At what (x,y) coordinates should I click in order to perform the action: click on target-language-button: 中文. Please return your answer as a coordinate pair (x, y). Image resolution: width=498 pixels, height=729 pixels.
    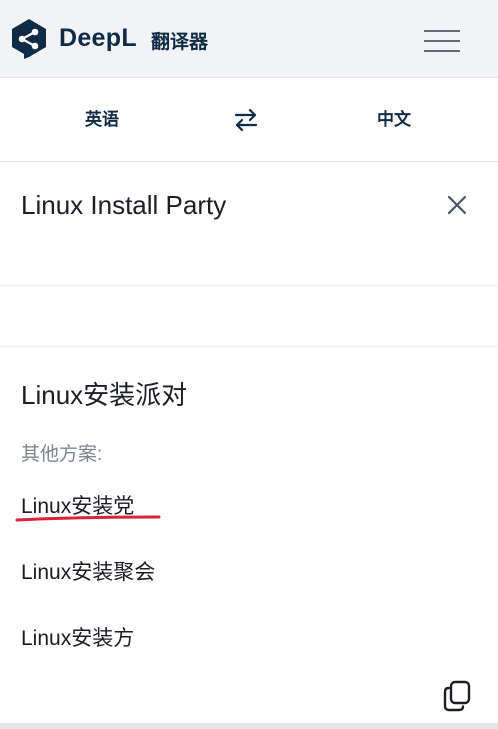
    Looking at the image, I should click on (394, 120).